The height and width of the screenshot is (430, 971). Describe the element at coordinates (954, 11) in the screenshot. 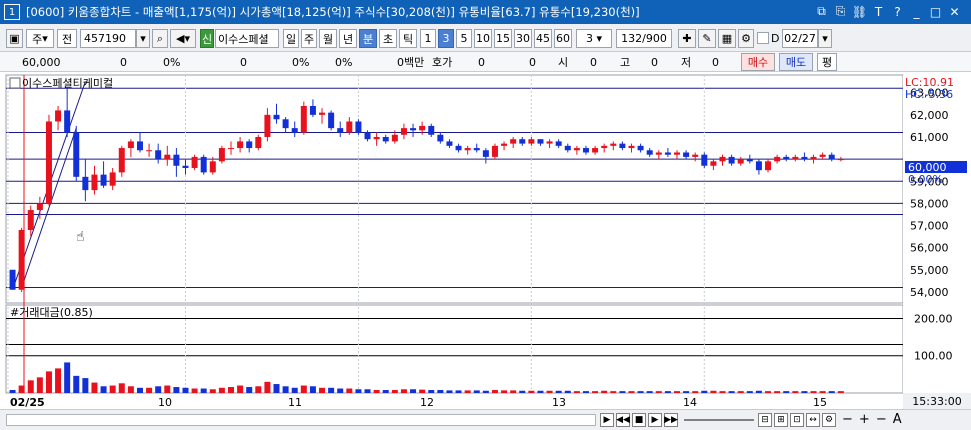

I see `close-icon: ✕` at that location.